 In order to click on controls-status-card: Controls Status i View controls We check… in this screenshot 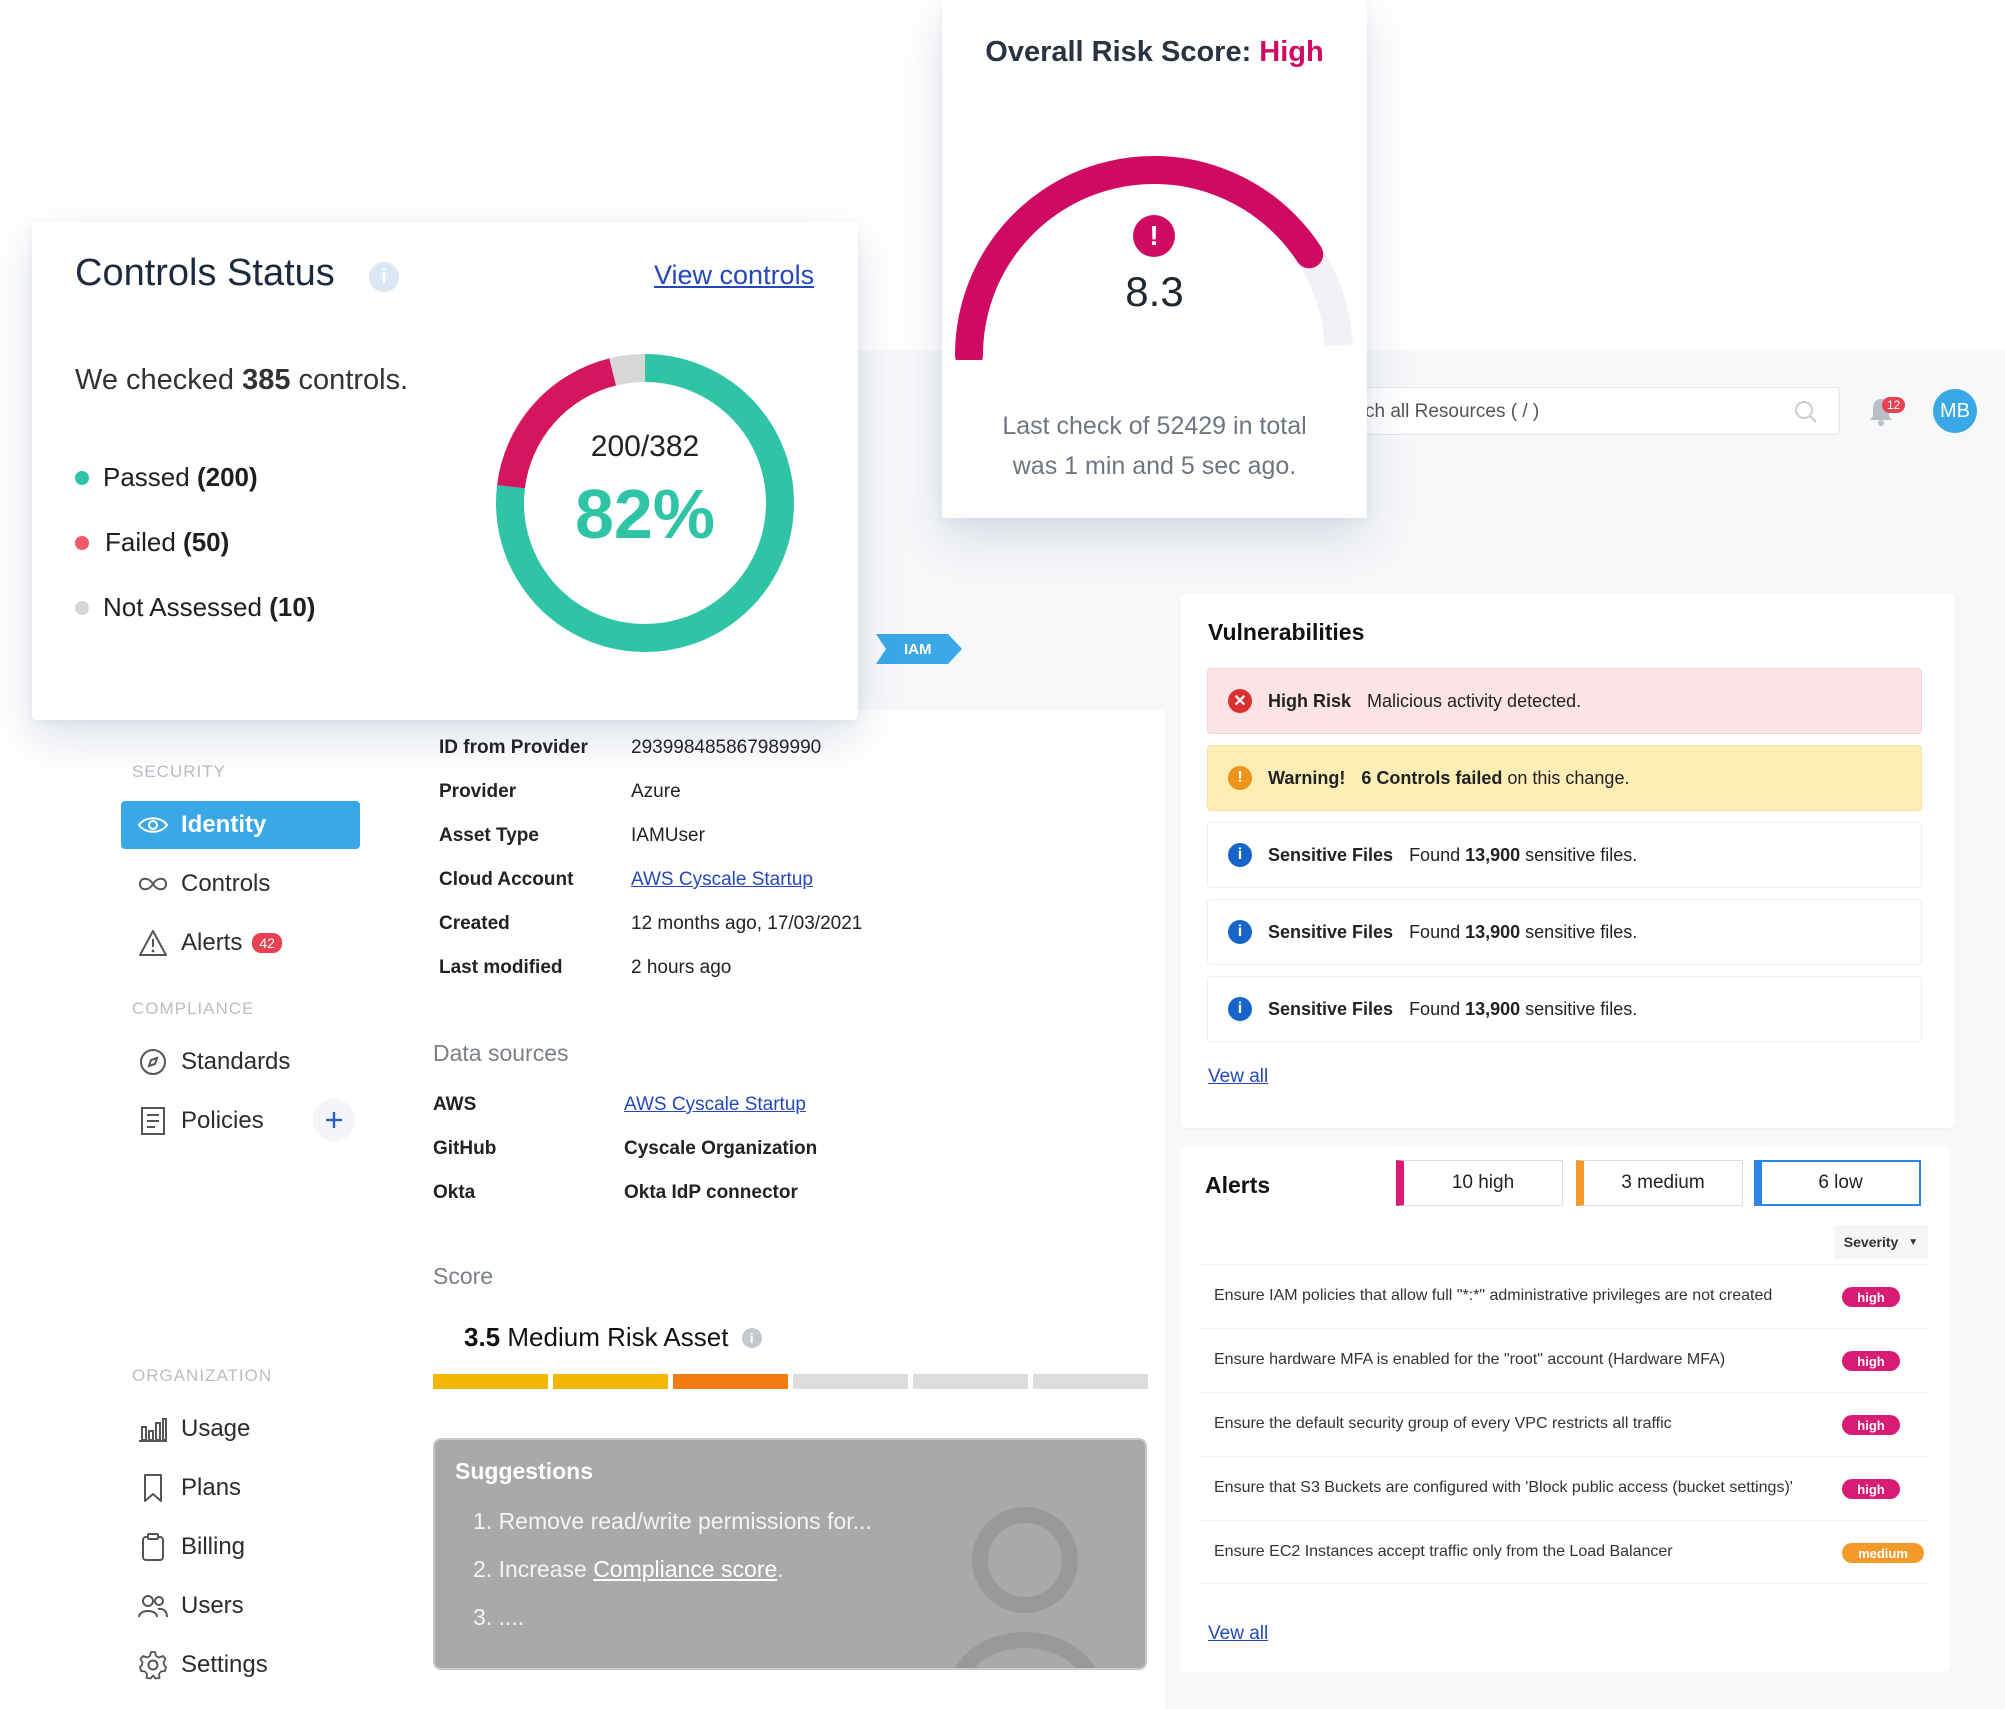, I will do `click(445, 471)`.